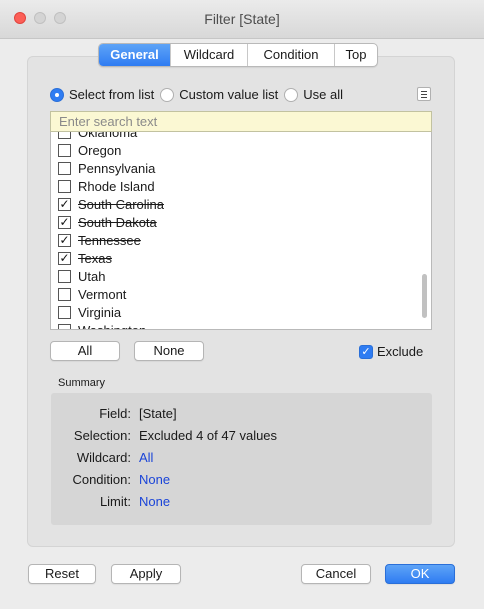 Image resolution: width=484 pixels, height=609 pixels. I want to click on none-button: None, so click(169, 351).